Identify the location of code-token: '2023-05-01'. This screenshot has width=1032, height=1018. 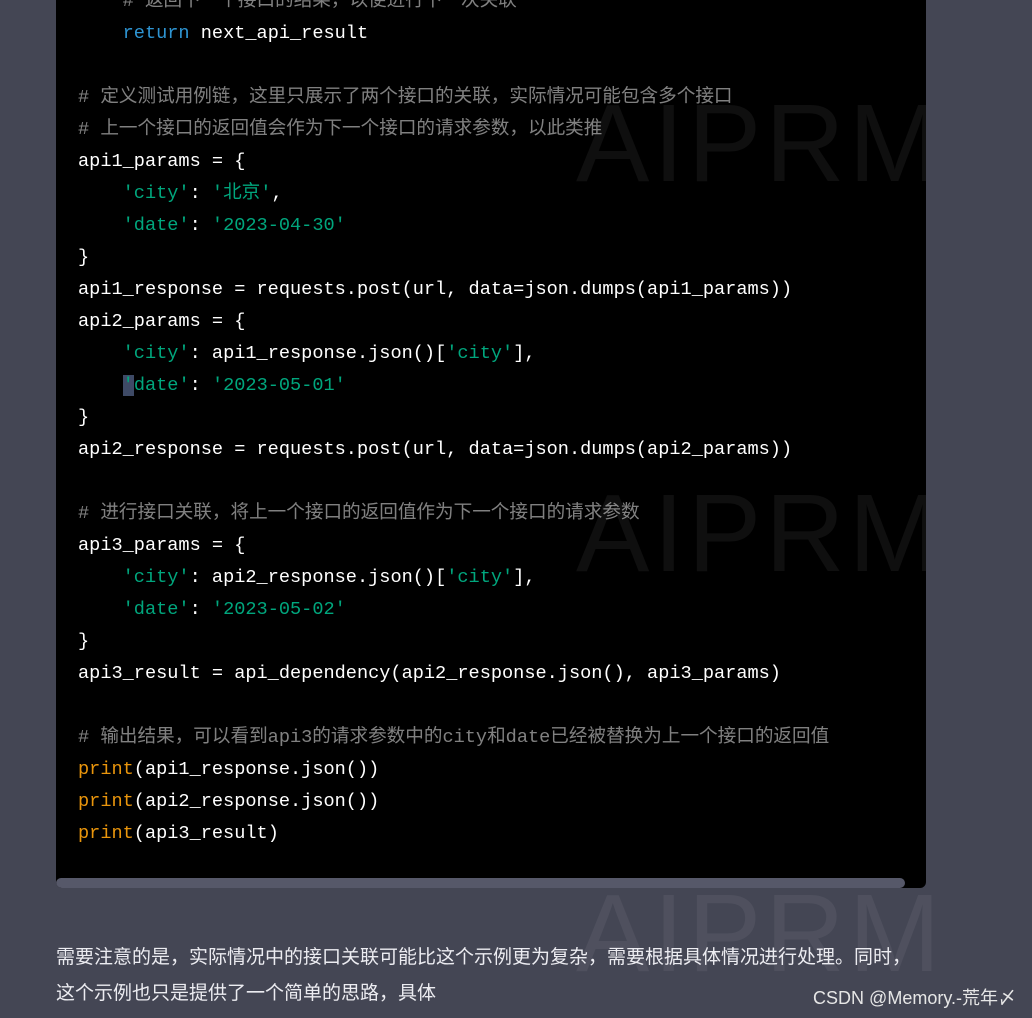
(278, 385).